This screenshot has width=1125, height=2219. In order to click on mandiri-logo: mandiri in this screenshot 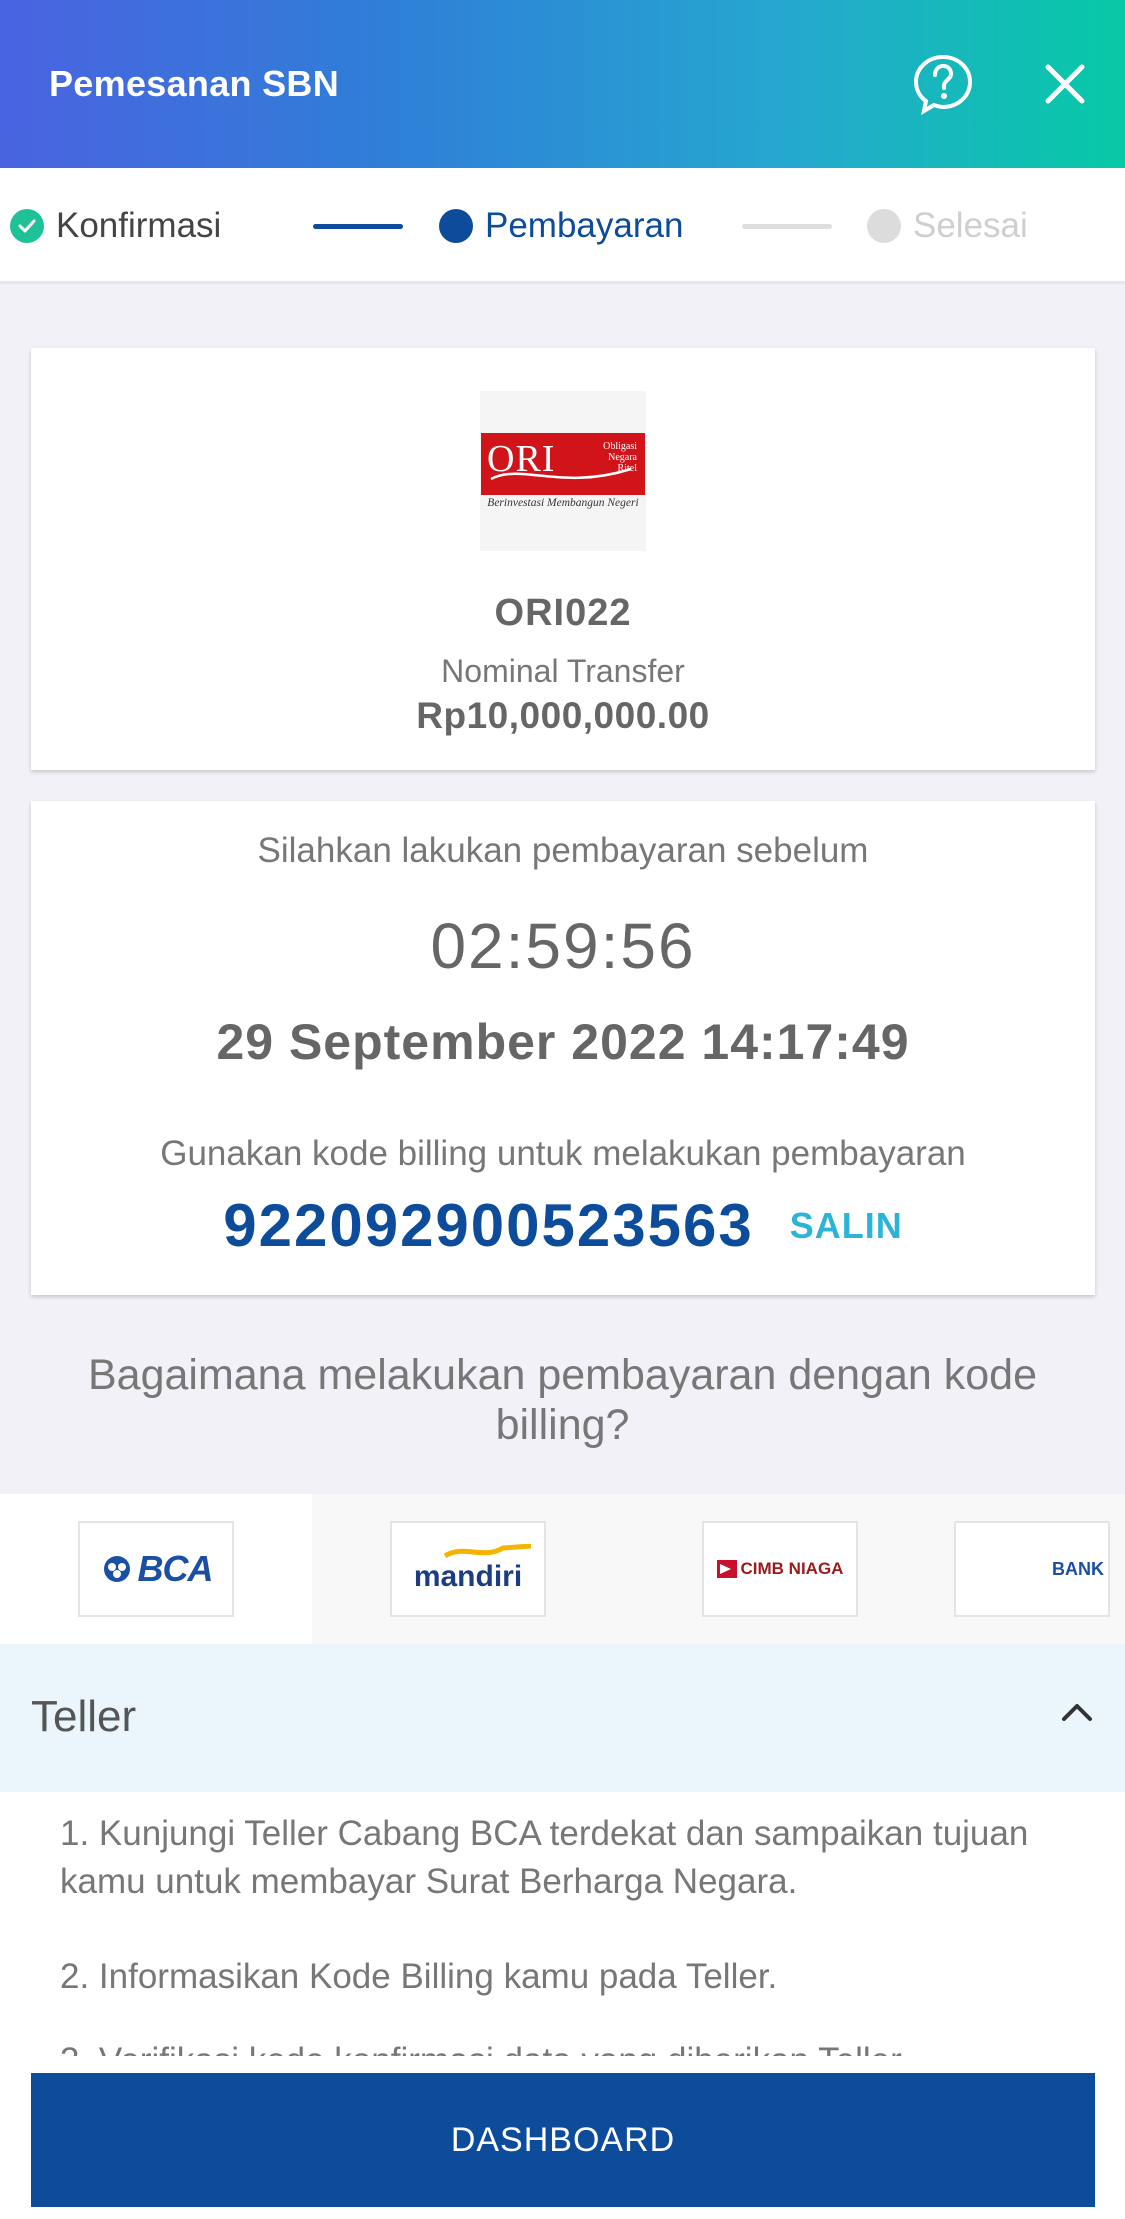, I will do `click(468, 1569)`.